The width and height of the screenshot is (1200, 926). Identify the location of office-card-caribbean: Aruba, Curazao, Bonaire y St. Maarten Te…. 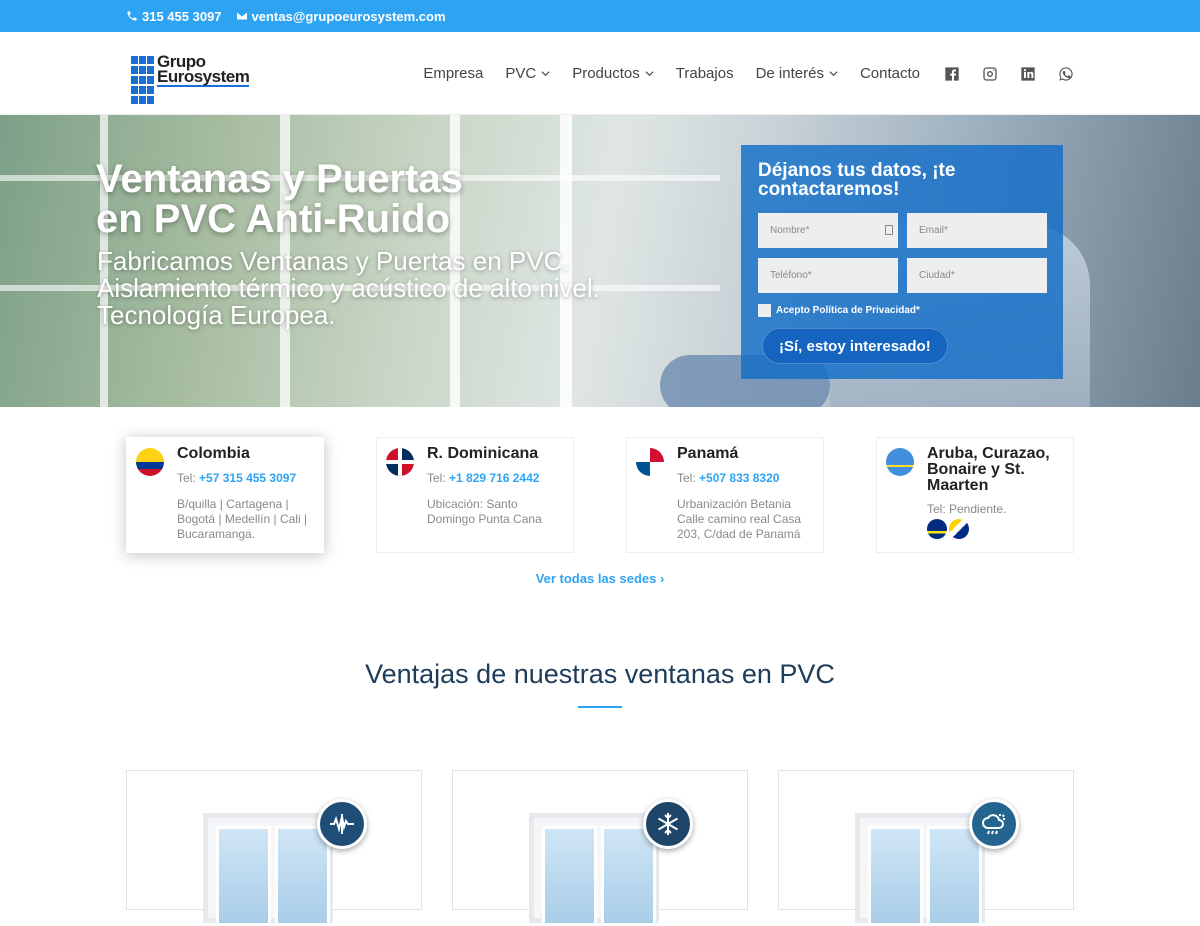
(975, 495).